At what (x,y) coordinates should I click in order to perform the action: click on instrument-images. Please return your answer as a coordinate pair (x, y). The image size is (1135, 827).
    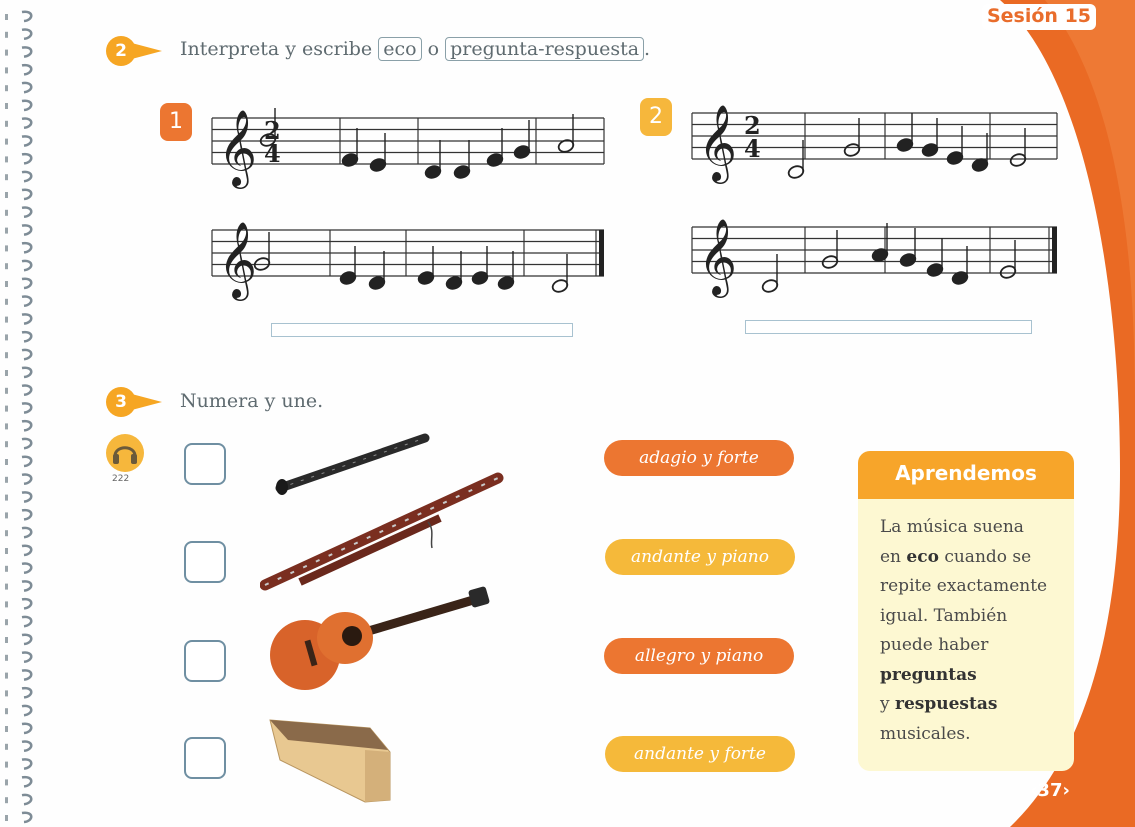
    Looking at the image, I should click on (382, 618).